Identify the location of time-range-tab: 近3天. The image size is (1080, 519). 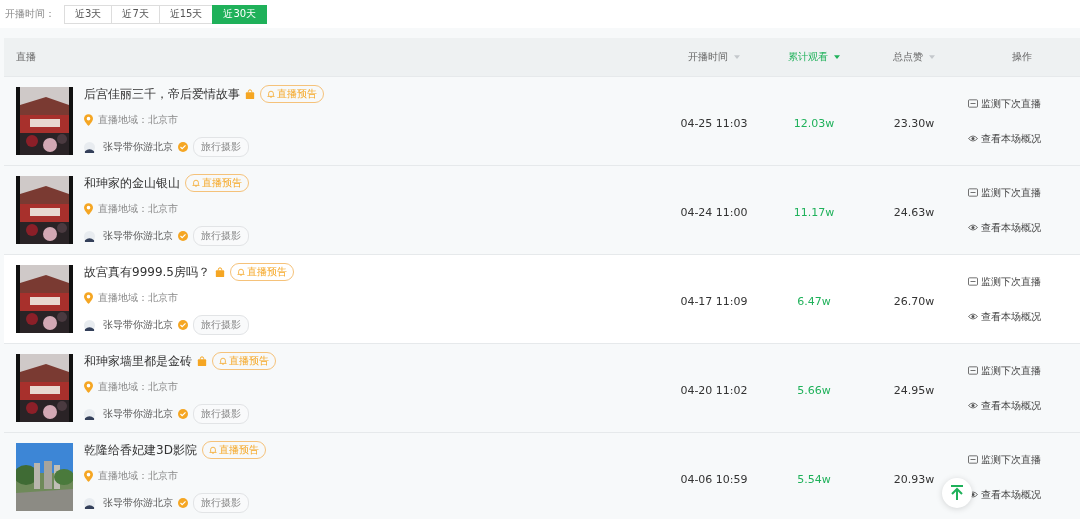
(88, 14).